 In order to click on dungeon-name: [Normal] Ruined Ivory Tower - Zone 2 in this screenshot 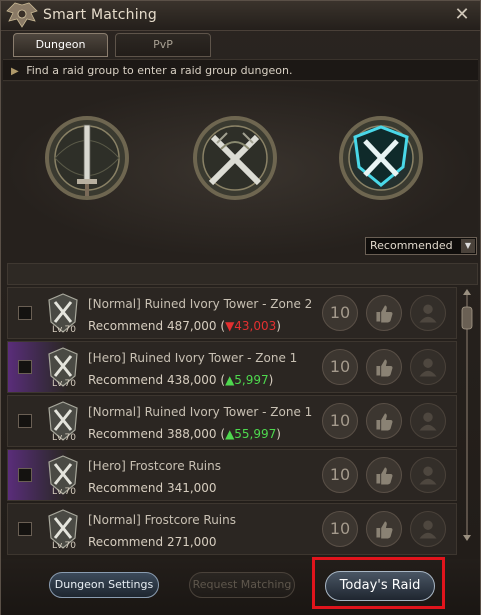, I will do `click(200, 304)`.